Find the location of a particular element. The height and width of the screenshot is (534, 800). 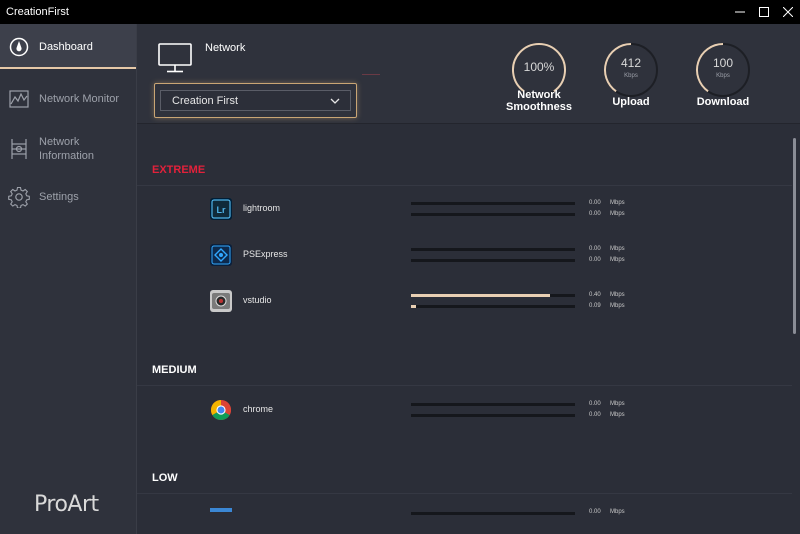

app-name: vstudio is located at coordinates (257, 300).